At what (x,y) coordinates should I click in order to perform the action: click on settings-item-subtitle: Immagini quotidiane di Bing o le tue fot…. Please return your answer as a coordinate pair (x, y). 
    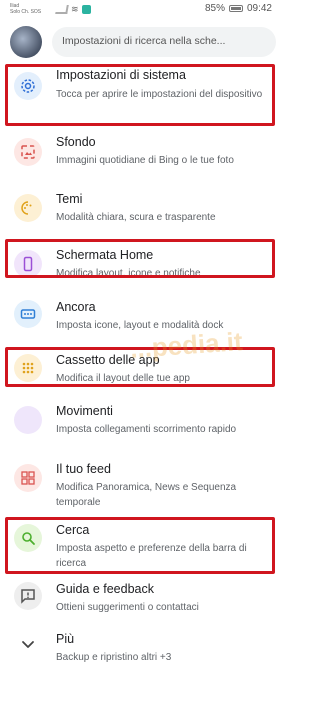
    Looking at the image, I should click on (145, 160).